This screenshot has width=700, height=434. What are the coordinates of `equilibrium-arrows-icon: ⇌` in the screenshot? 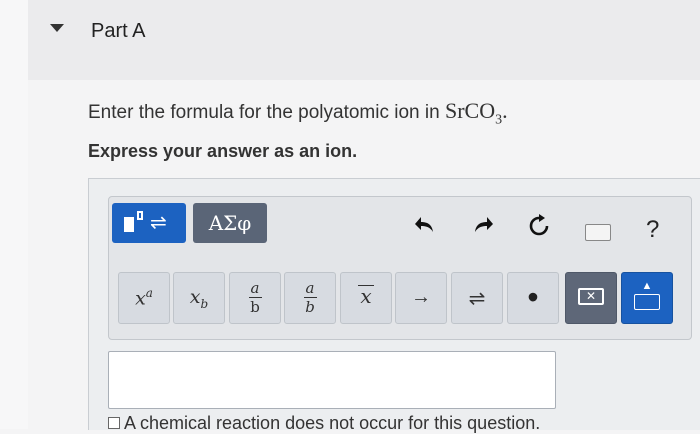 It's located at (158, 223).